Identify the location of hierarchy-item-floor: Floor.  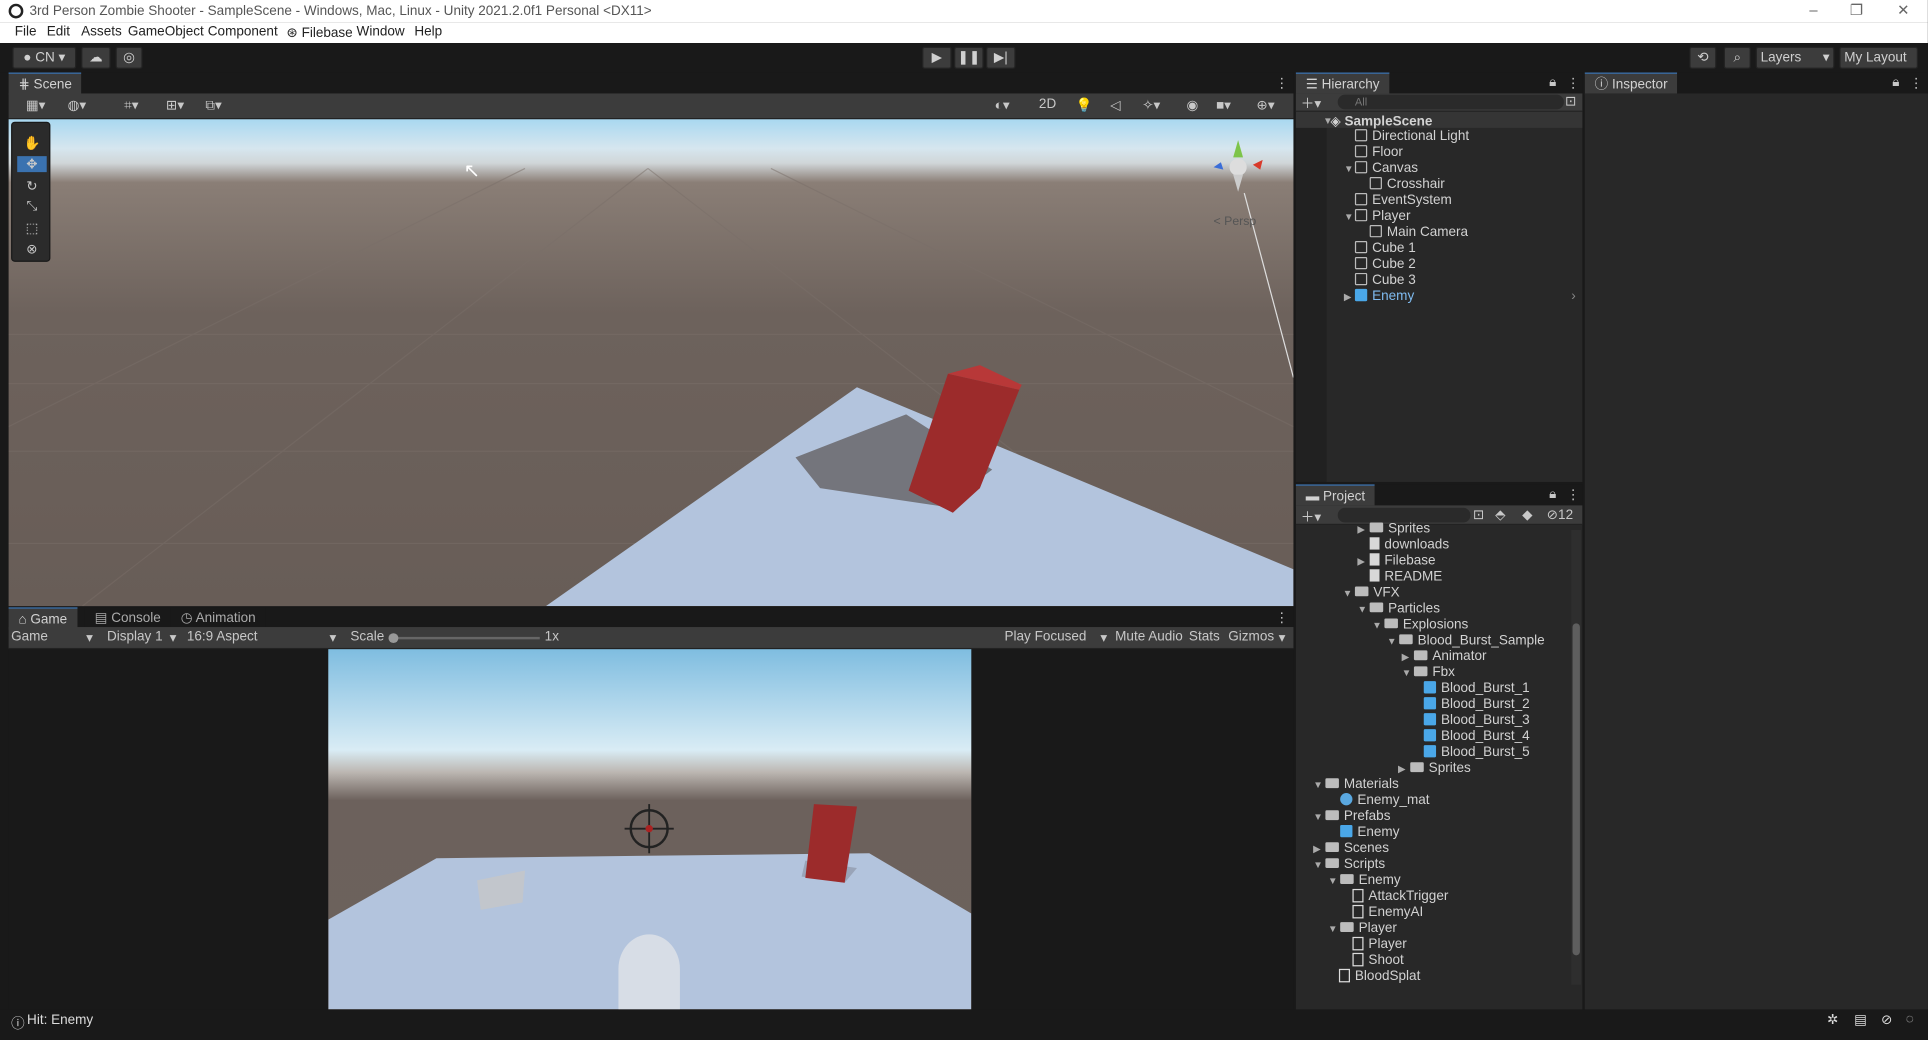
(1378, 152).